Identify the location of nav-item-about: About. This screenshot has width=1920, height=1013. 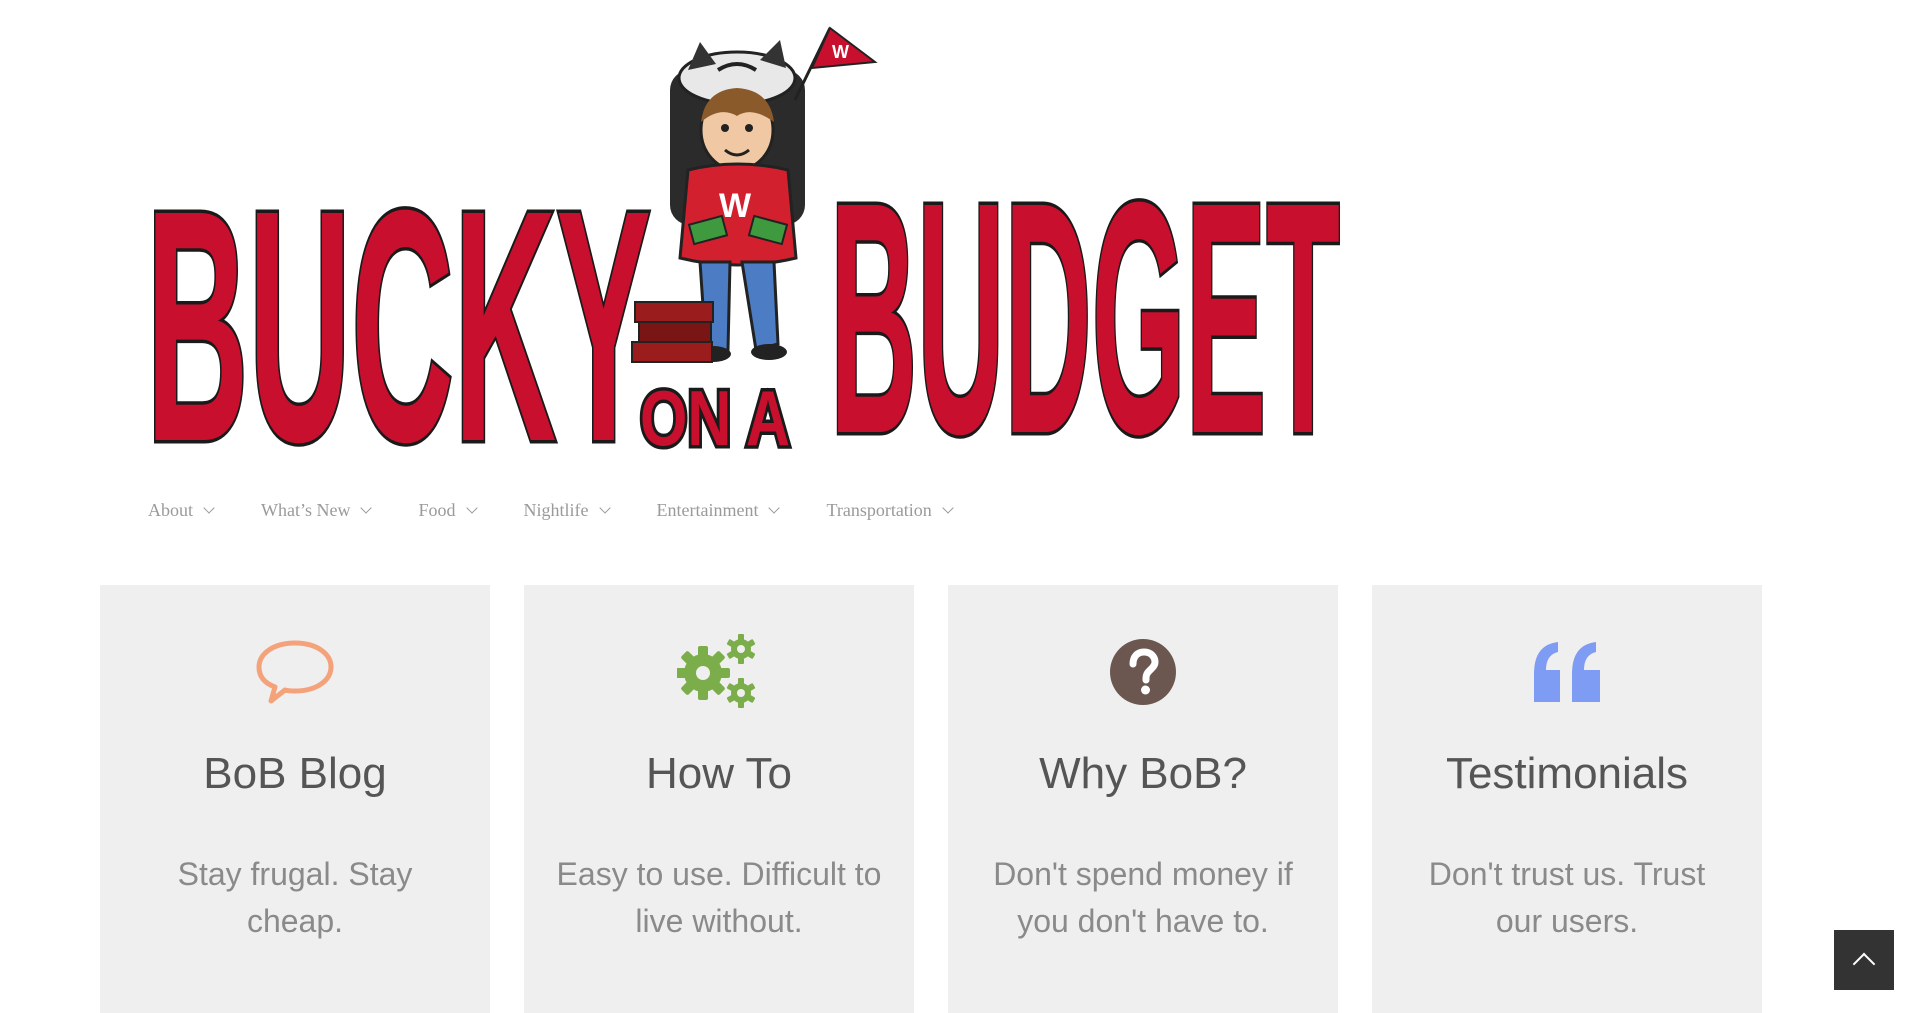
(181, 510).